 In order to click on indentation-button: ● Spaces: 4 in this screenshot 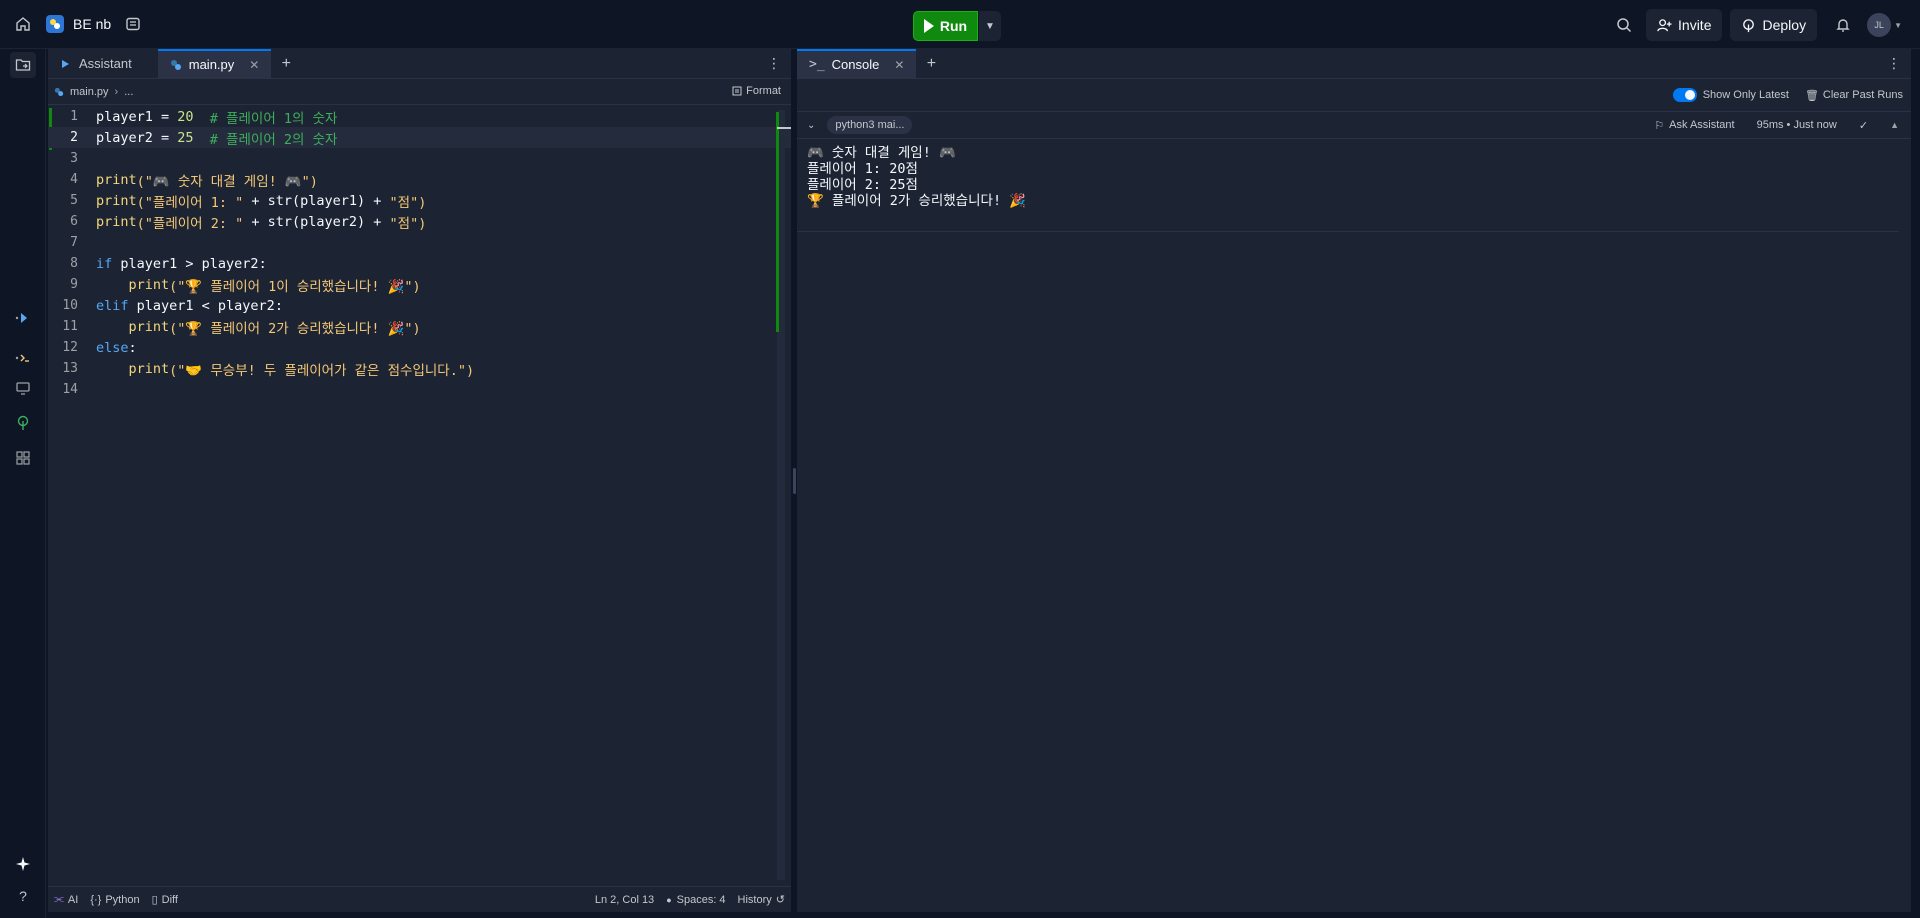, I will do `click(695, 900)`.